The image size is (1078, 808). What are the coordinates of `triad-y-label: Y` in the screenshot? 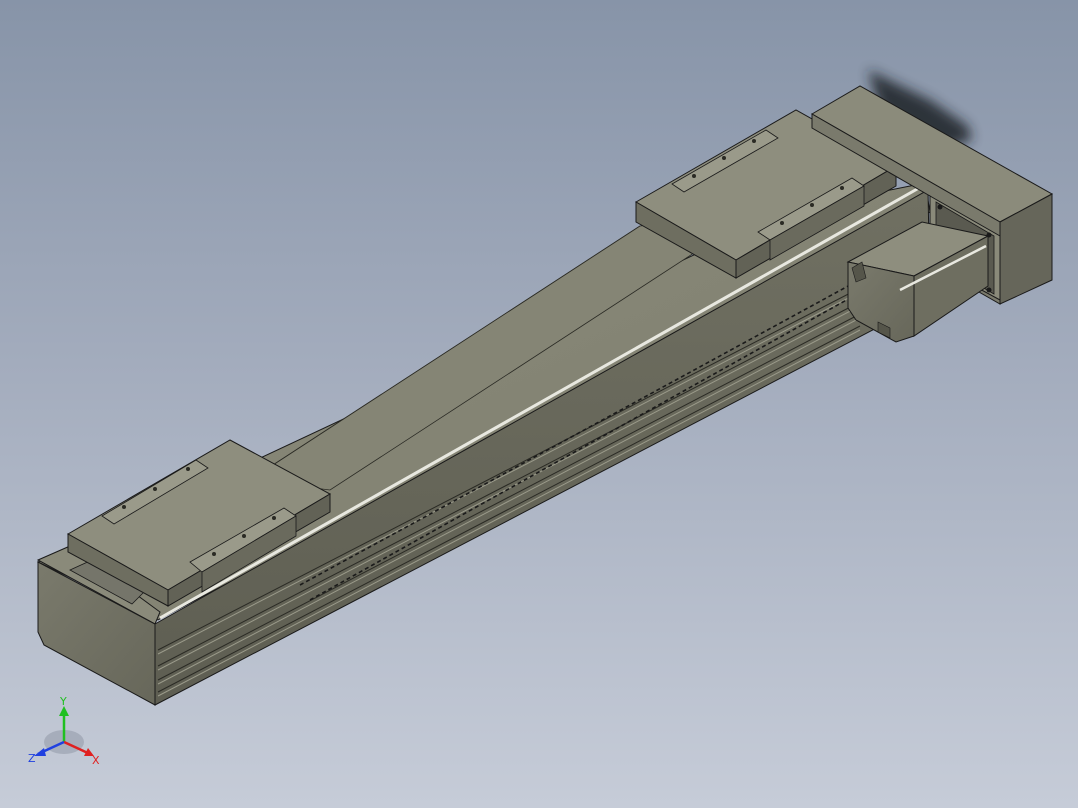 It's located at (63, 702).